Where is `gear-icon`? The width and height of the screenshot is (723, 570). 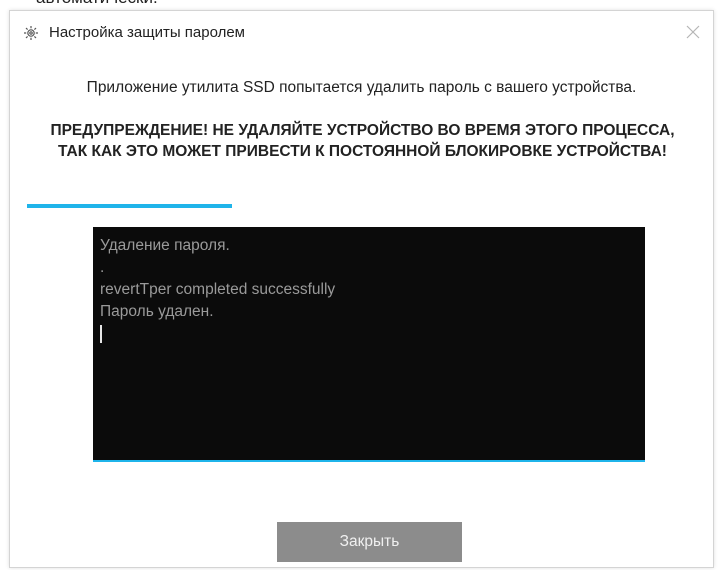 gear-icon is located at coordinates (31, 33).